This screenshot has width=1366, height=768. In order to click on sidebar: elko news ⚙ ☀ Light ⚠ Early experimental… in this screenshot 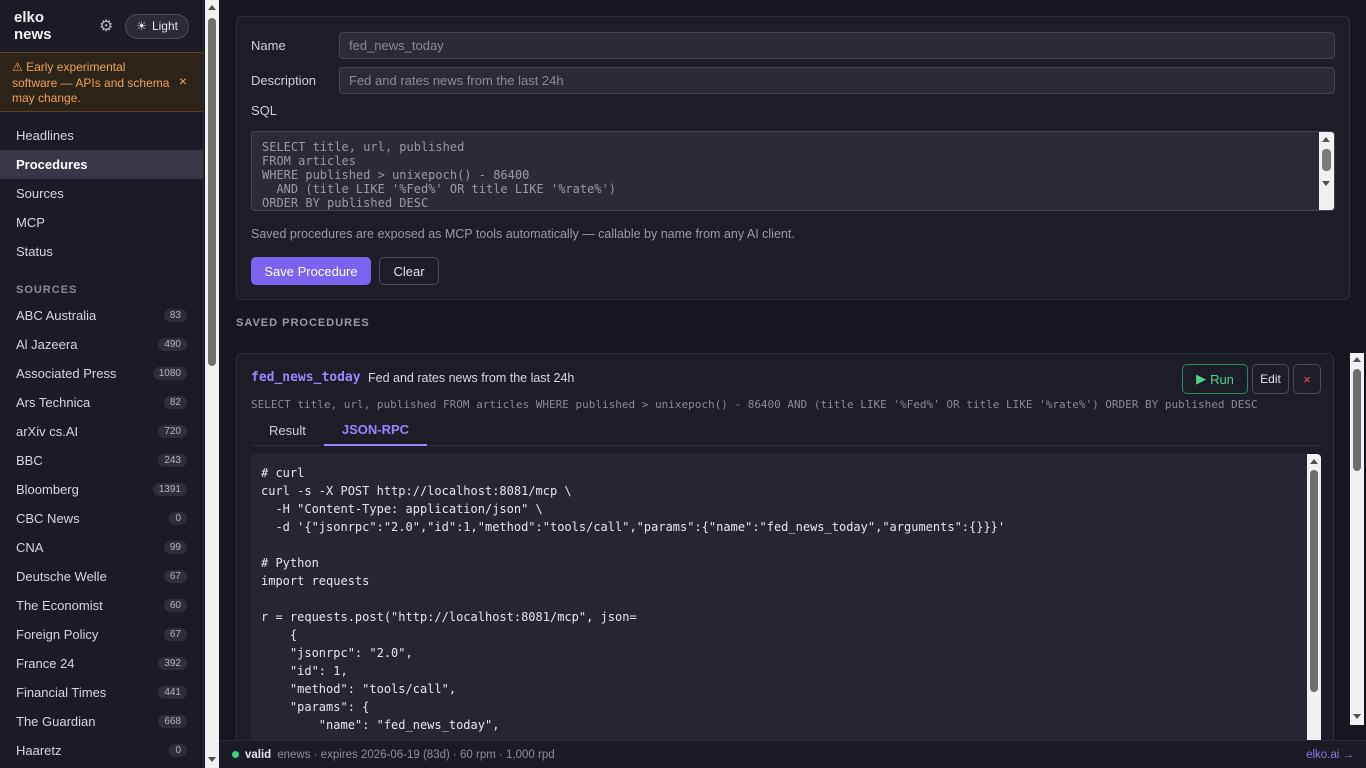, I will do `click(102, 384)`.